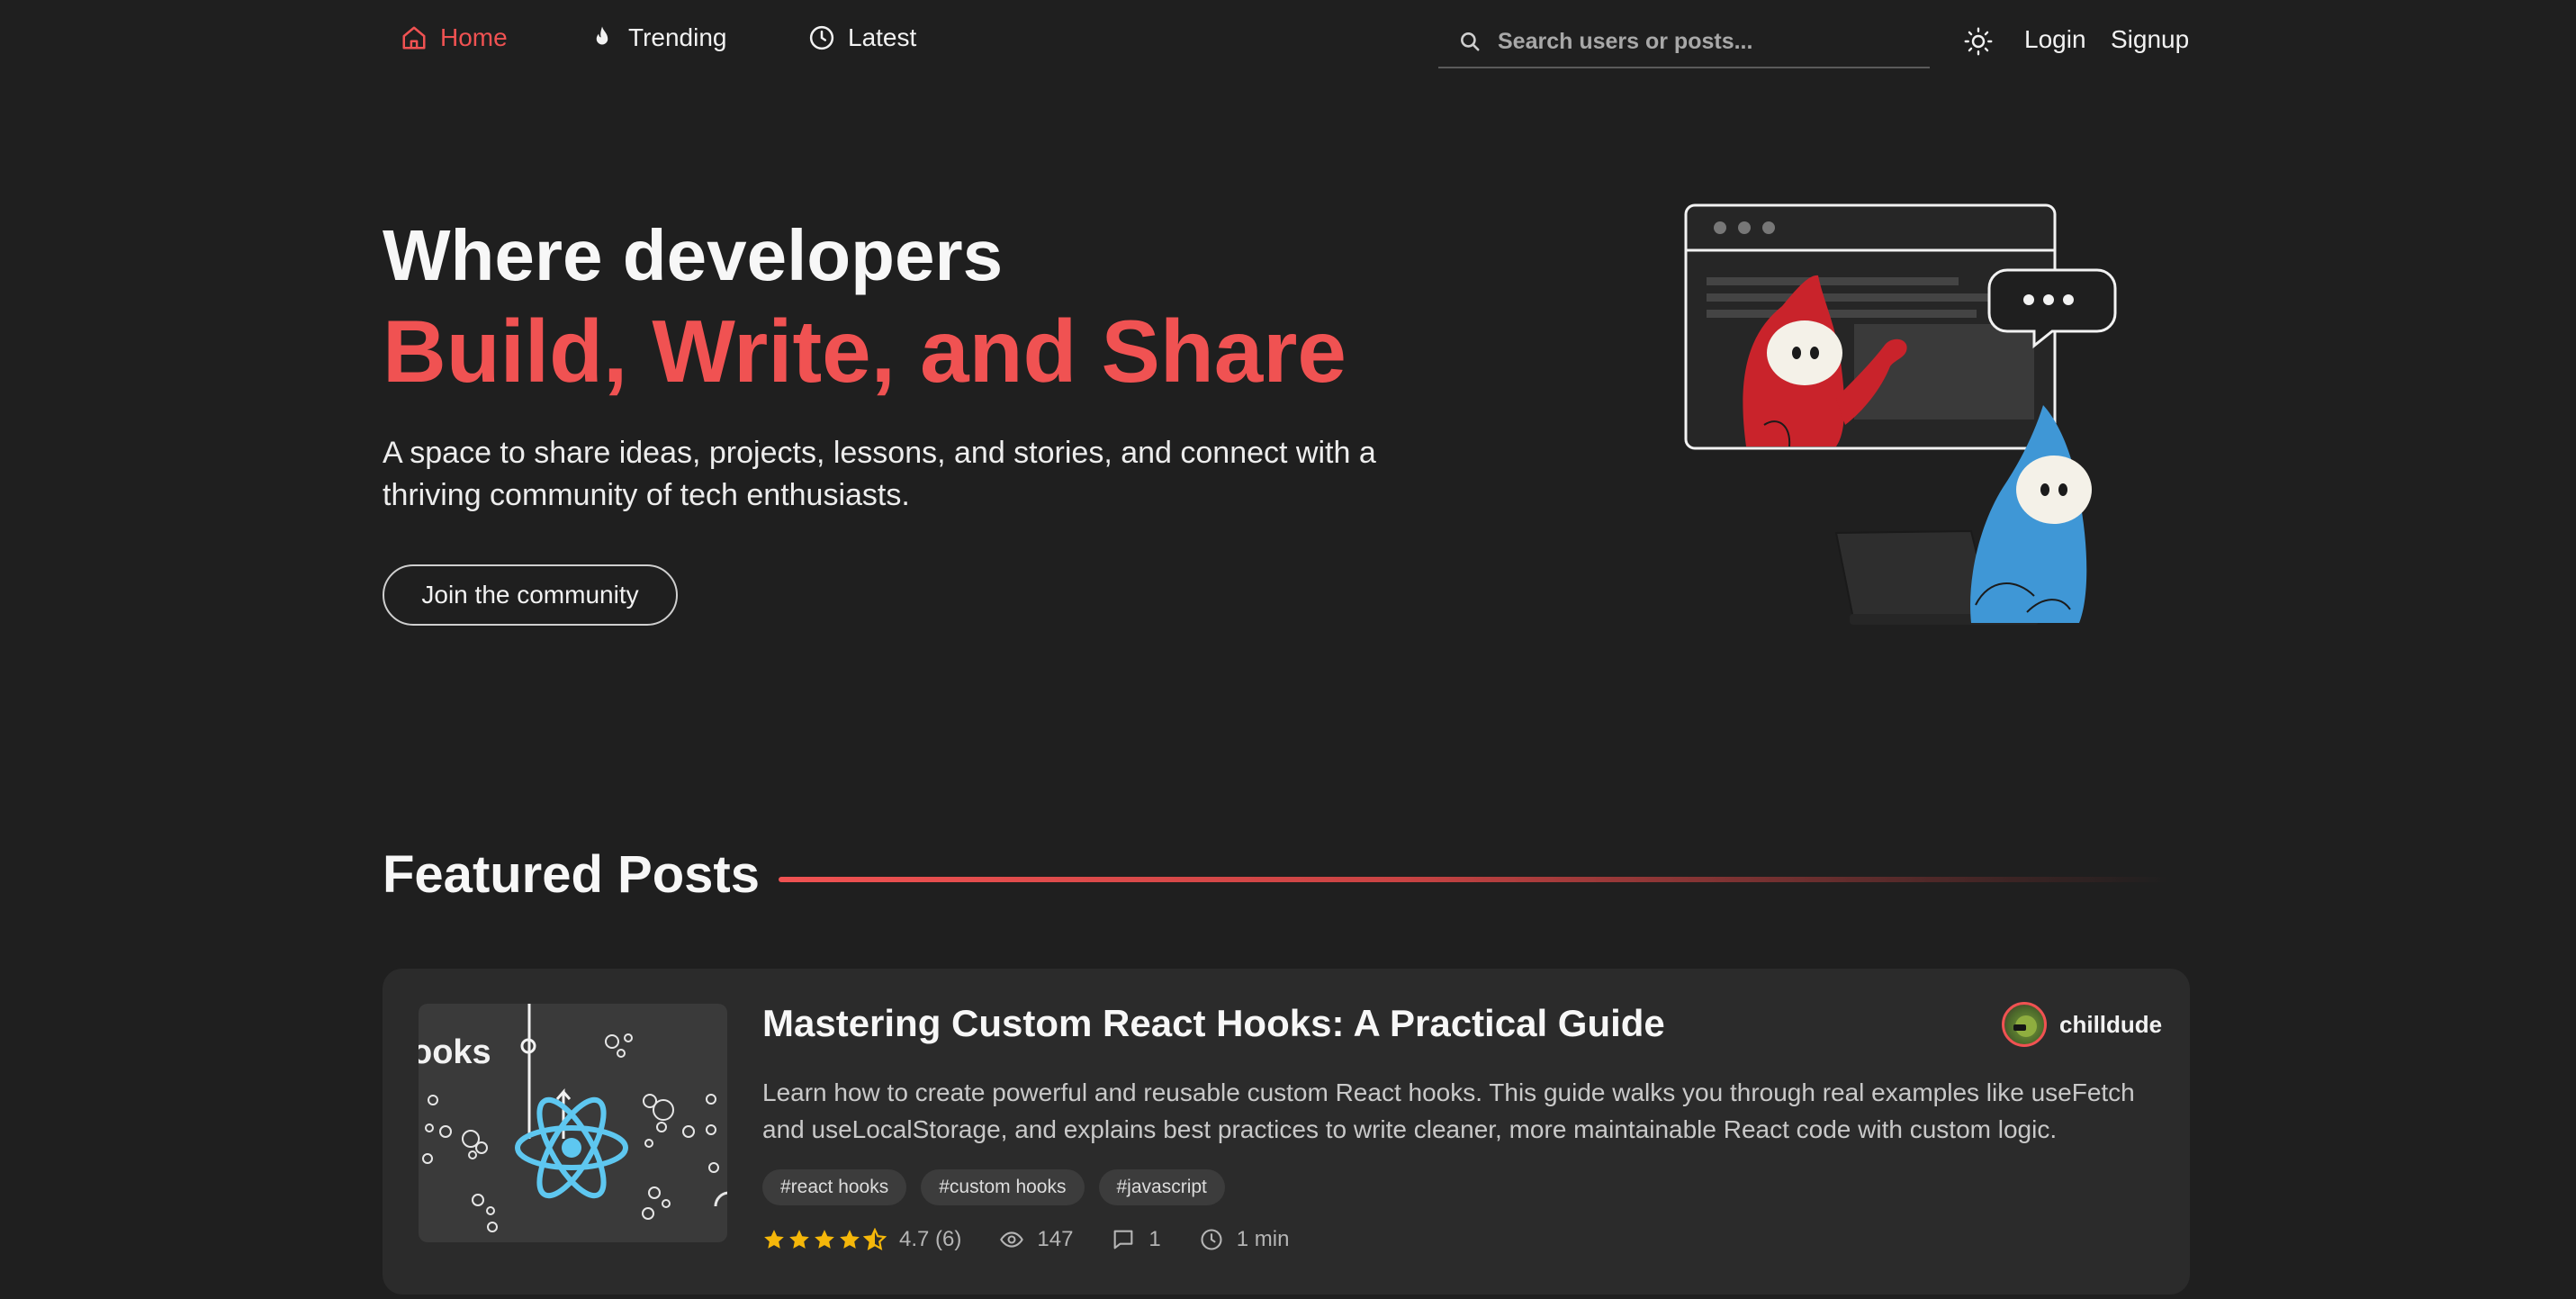  I want to click on hero-highlight: Build, Write, and Share, so click(865, 351).